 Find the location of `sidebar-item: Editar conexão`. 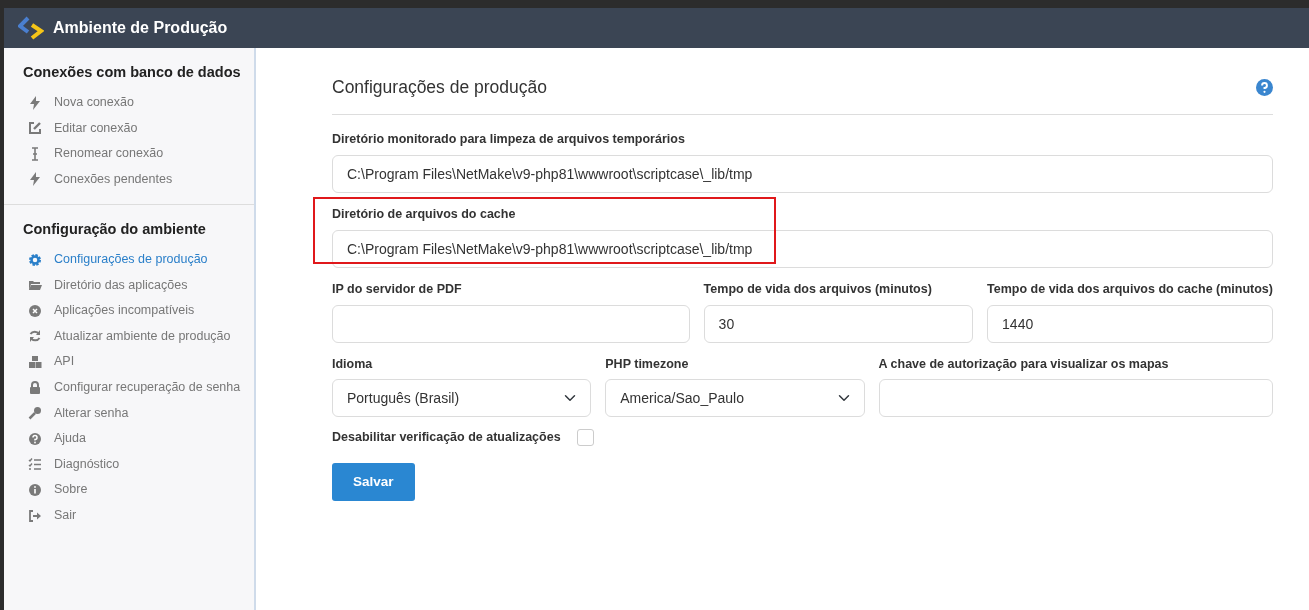

sidebar-item: Editar conexão is located at coordinates (129, 128).